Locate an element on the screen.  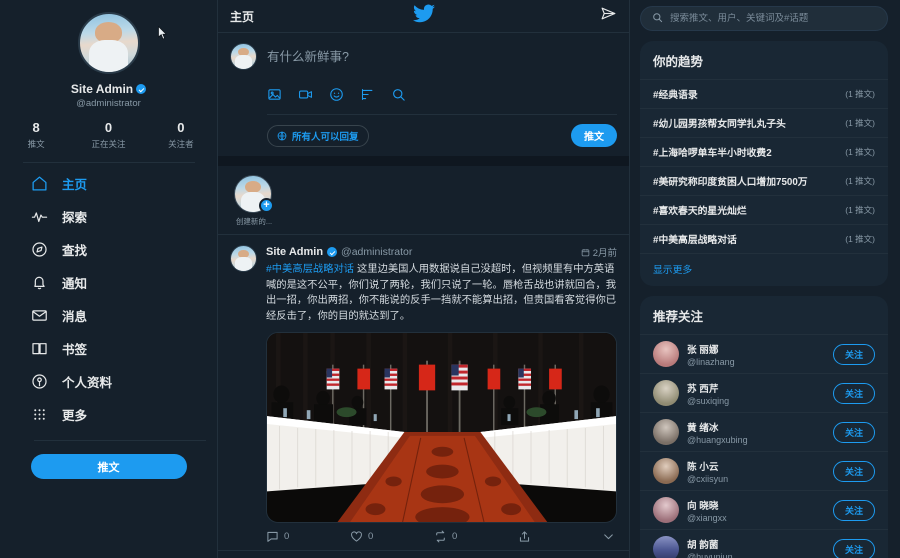
post-tweet-button: 推文 is located at coordinates (594, 135).